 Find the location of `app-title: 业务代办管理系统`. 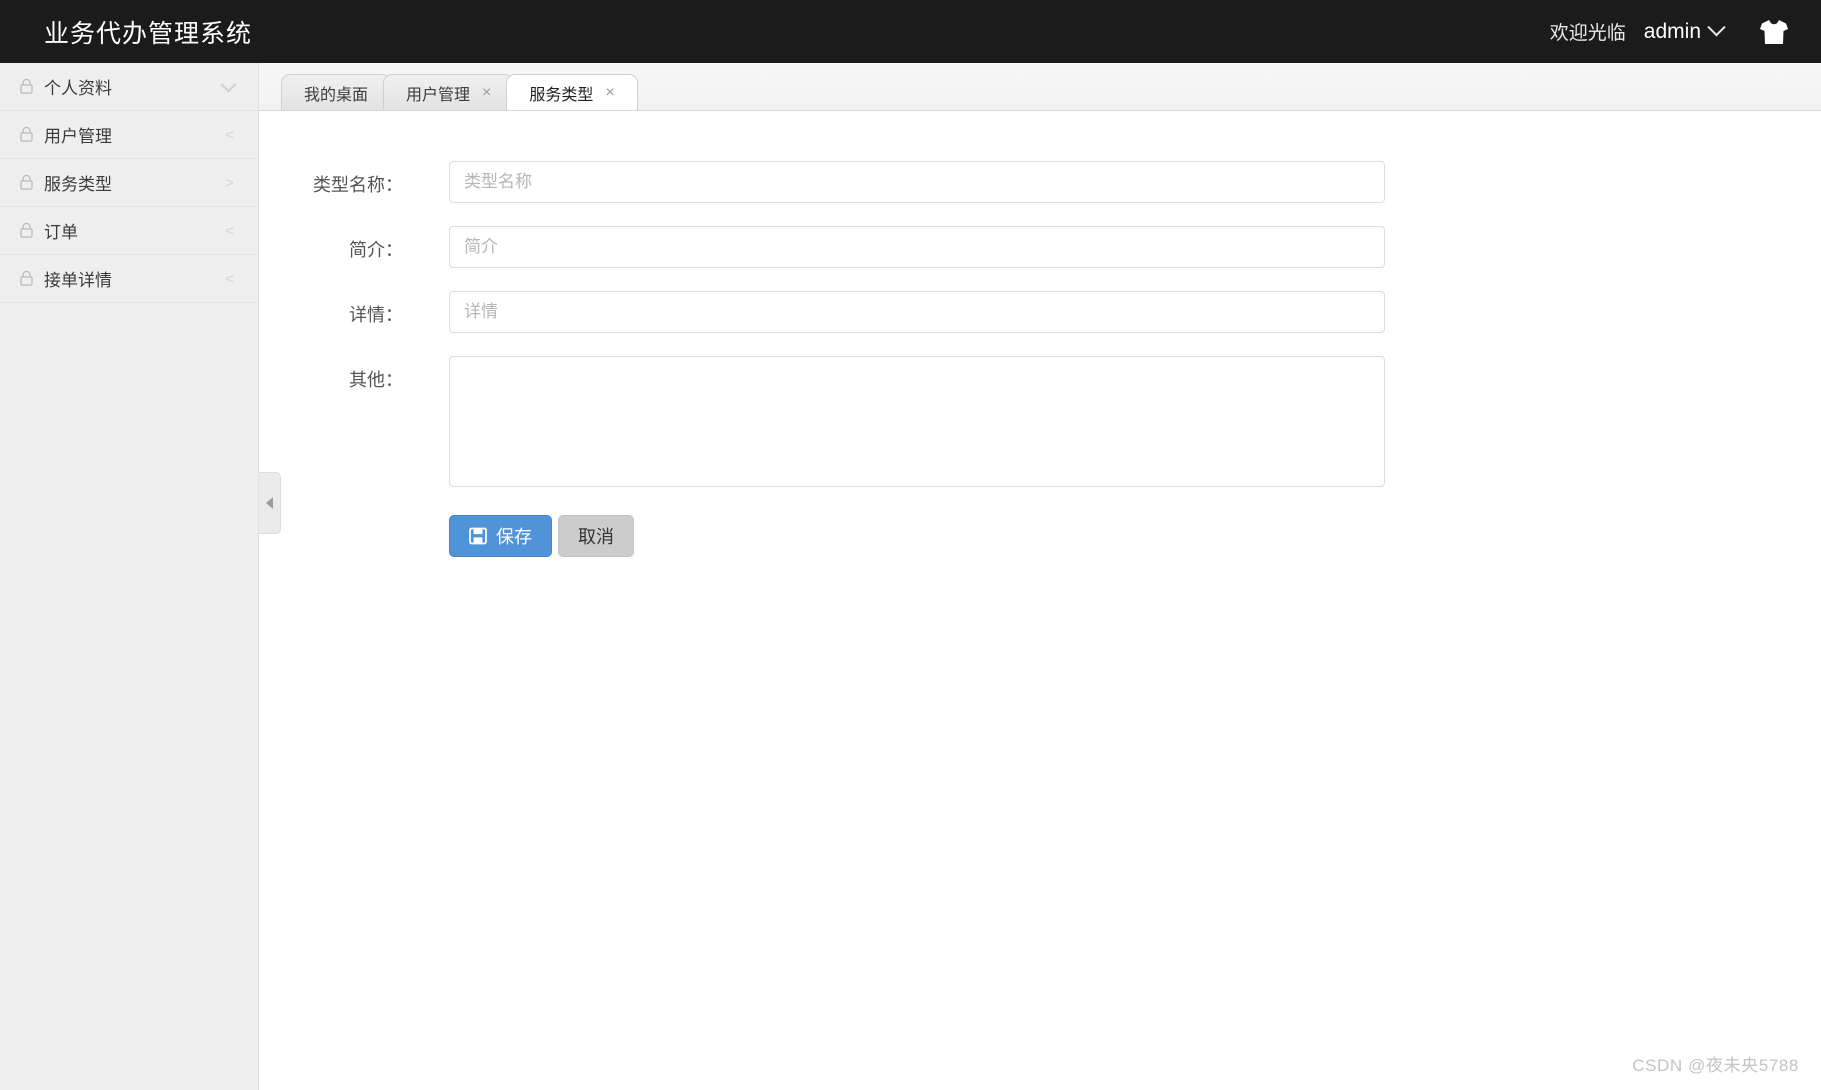

app-title: 业务代办管理系统 is located at coordinates (148, 33).